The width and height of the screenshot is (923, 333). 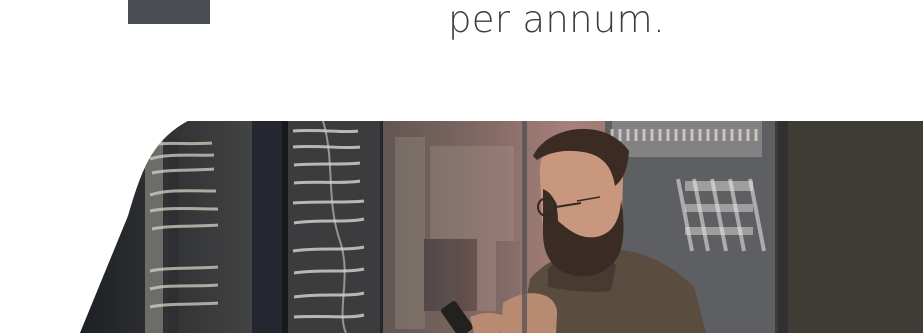 I want to click on dark-accent-block, so click(x=169, y=12).